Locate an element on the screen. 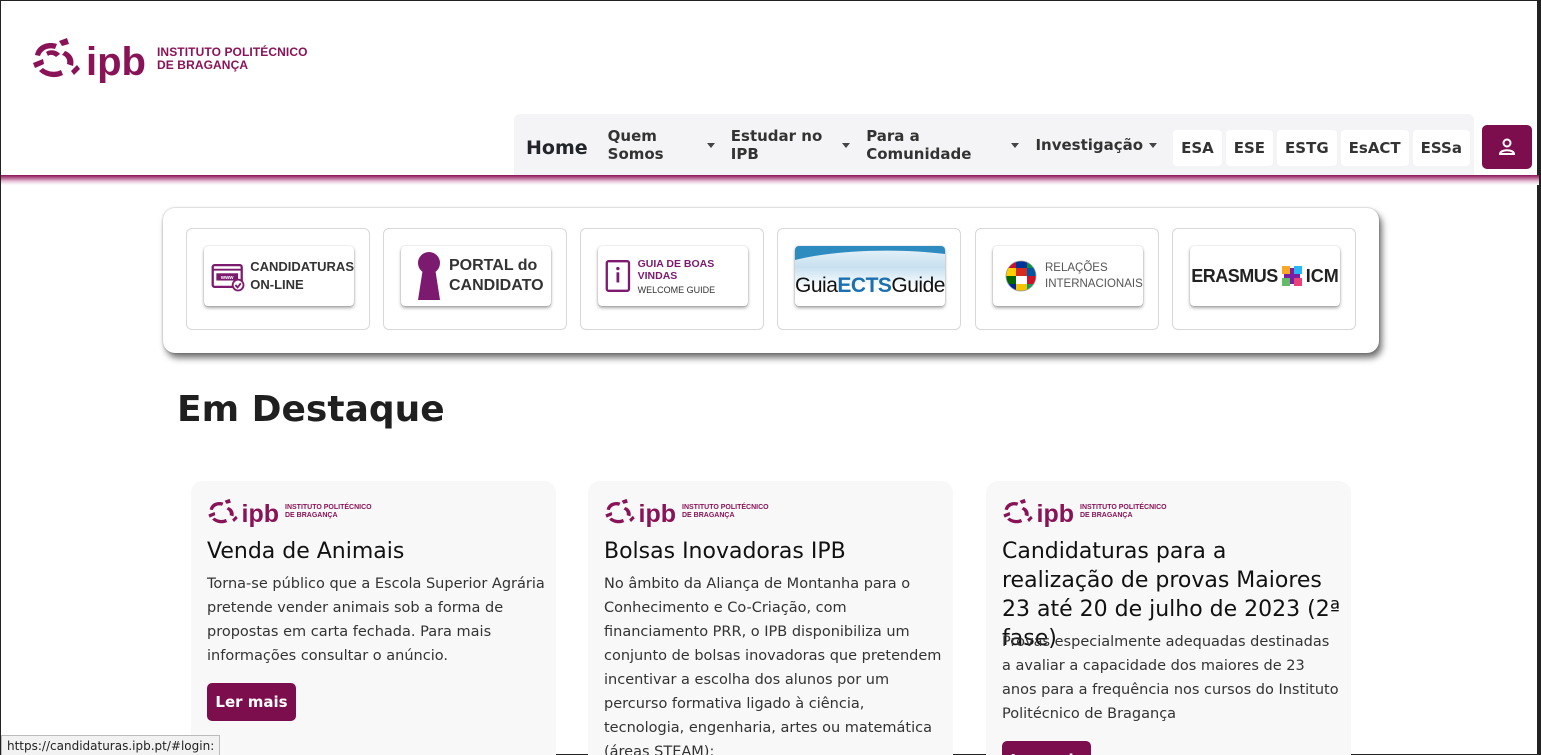 This screenshot has height=755, width=1541. quick-link-guide-line1: GUIA DE BOAS VINDAS is located at coordinates (676, 269).